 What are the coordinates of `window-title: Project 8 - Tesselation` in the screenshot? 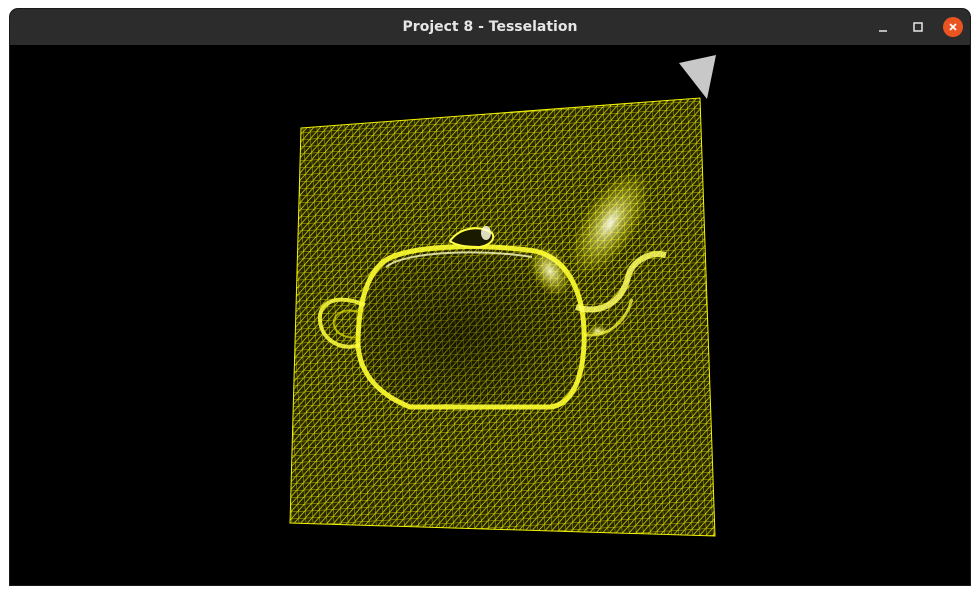 It's located at (490, 27).